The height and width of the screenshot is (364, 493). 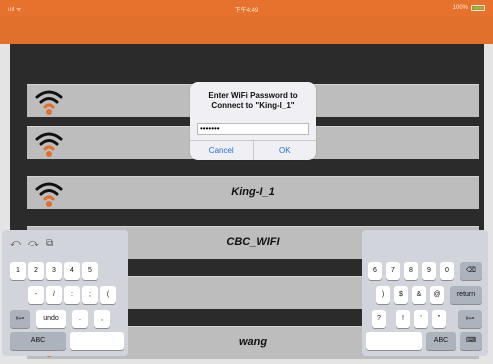 What do you see at coordinates (478, 8) in the screenshot?
I see `battery-icon` at bounding box center [478, 8].